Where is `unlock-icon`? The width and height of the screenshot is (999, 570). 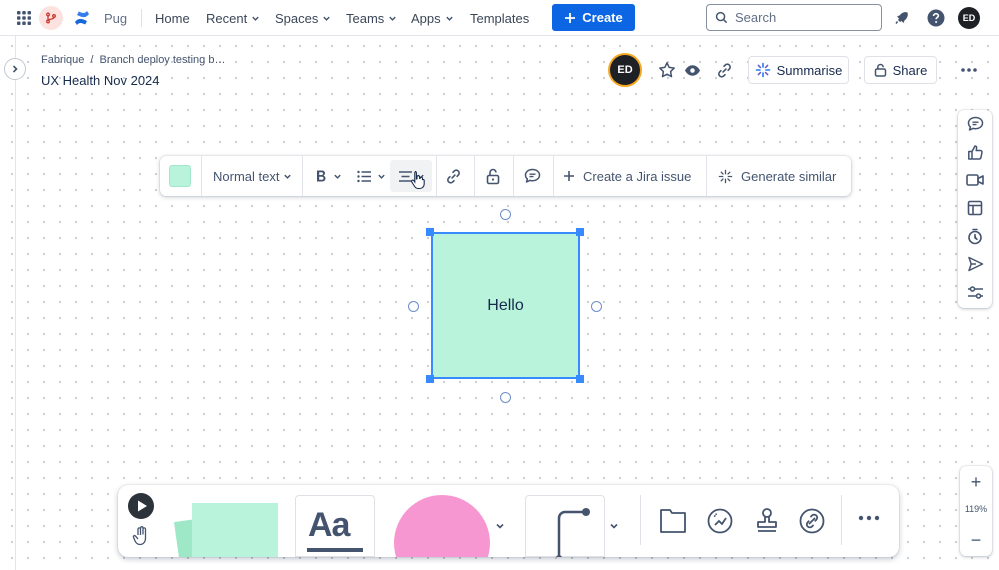 unlock-icon is located at coordinates (493, 176).